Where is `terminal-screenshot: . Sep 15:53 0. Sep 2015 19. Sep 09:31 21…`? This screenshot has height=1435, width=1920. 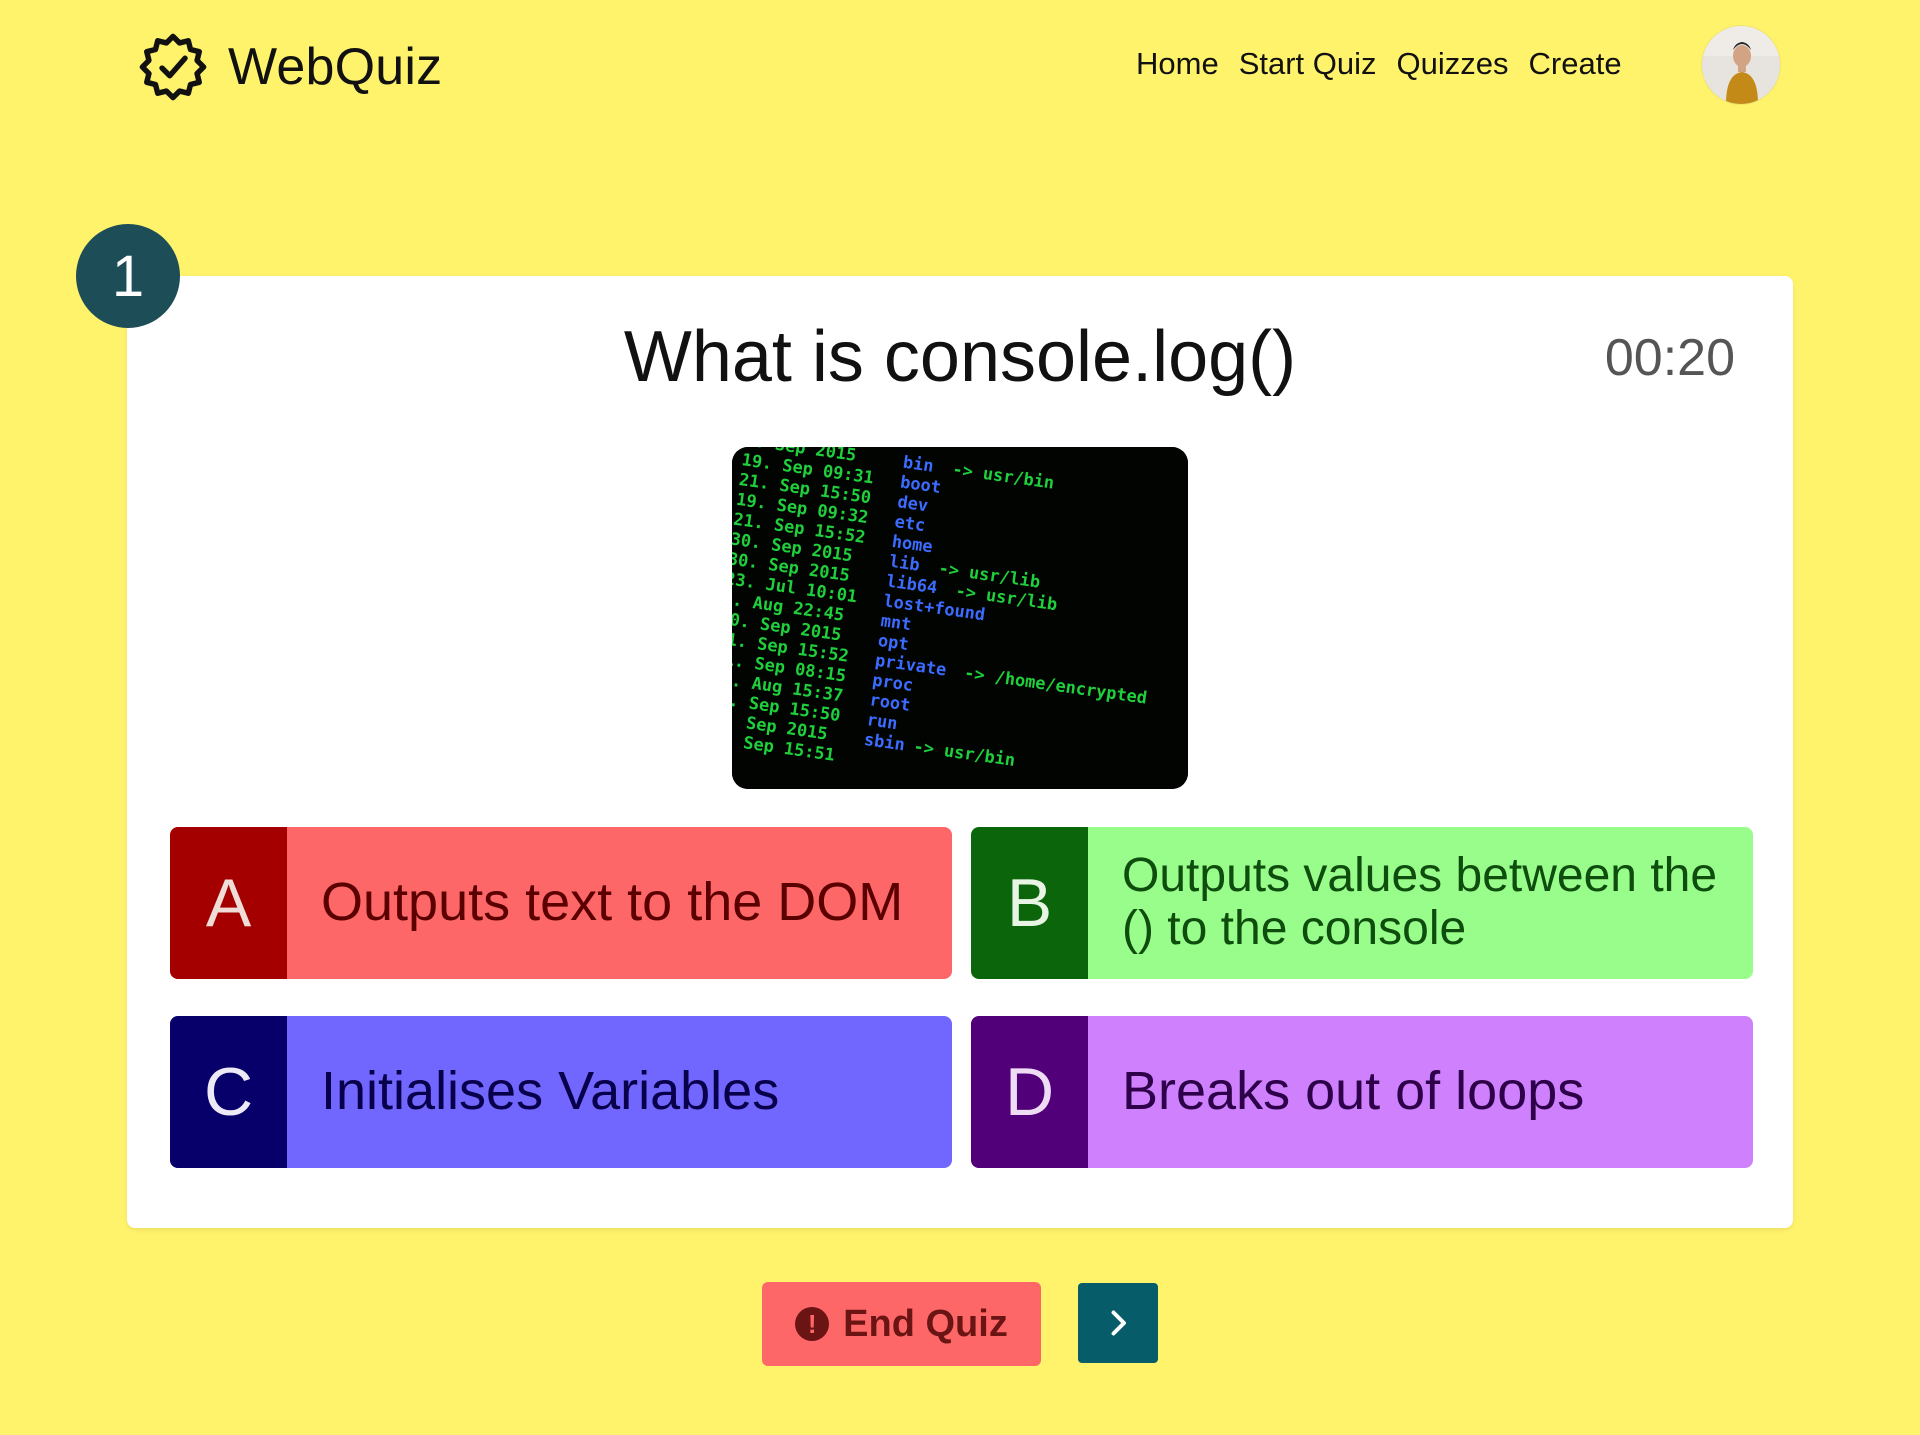
terminal-screenshot: . Sep 15:53 0. Sep 2015 19. Sep 09:31 21… is located at coordinates (960, 618).